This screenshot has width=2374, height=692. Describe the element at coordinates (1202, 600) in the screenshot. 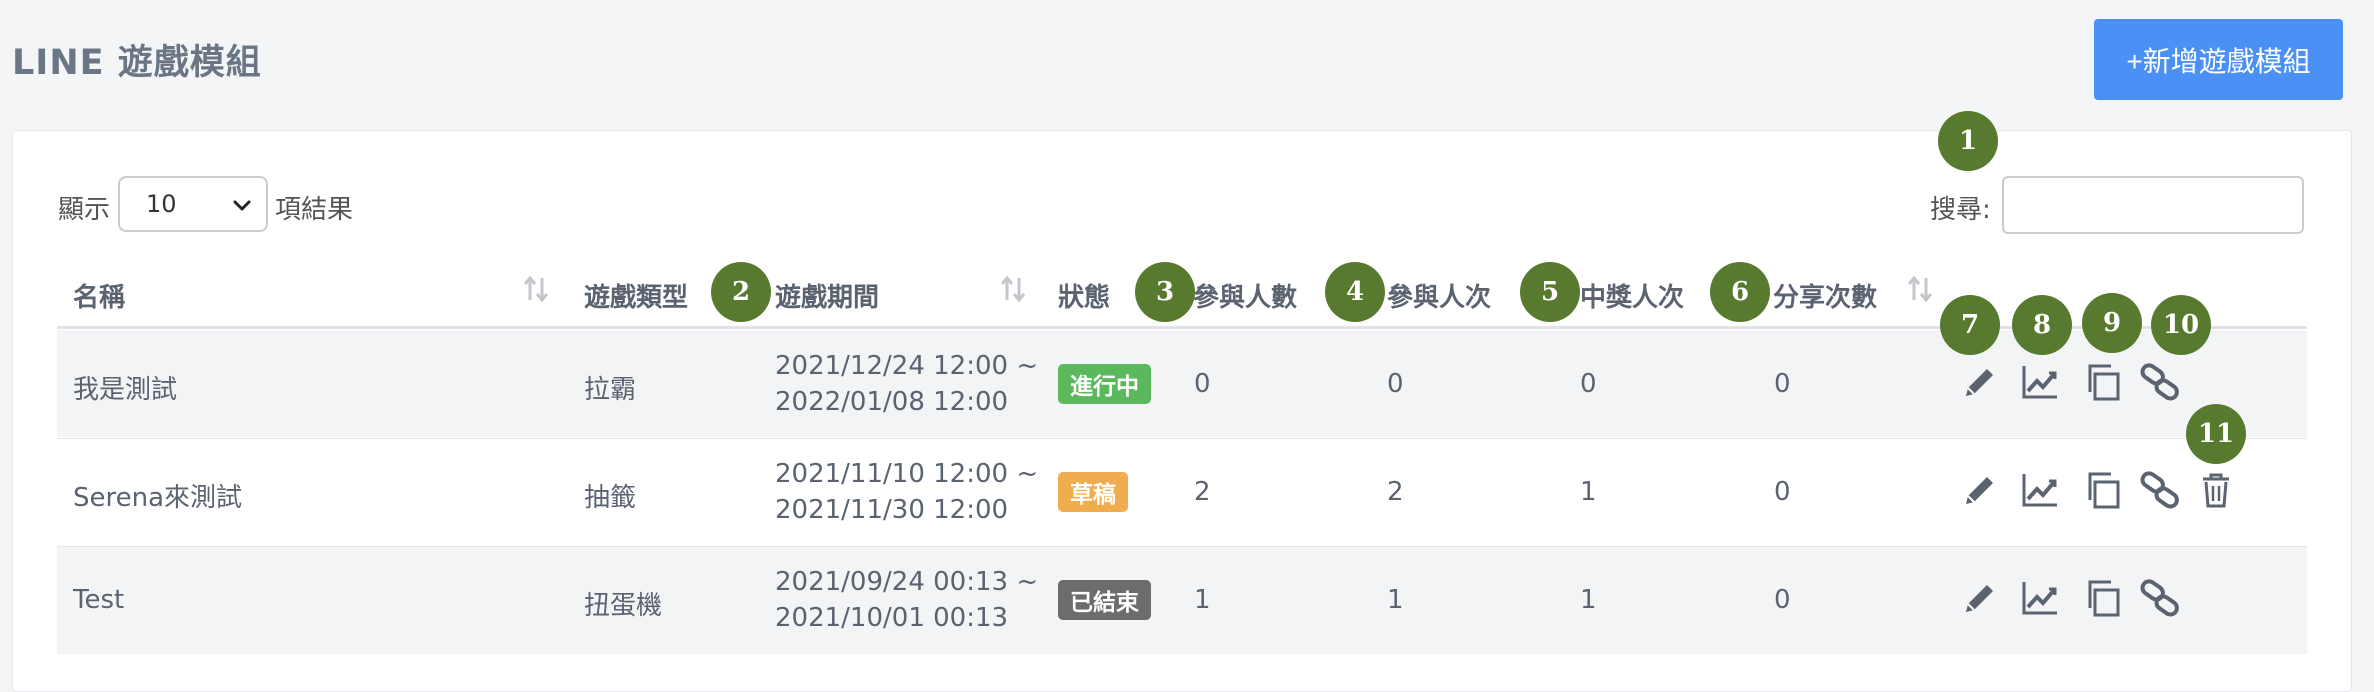

I see `row-participants: 1` at that location.